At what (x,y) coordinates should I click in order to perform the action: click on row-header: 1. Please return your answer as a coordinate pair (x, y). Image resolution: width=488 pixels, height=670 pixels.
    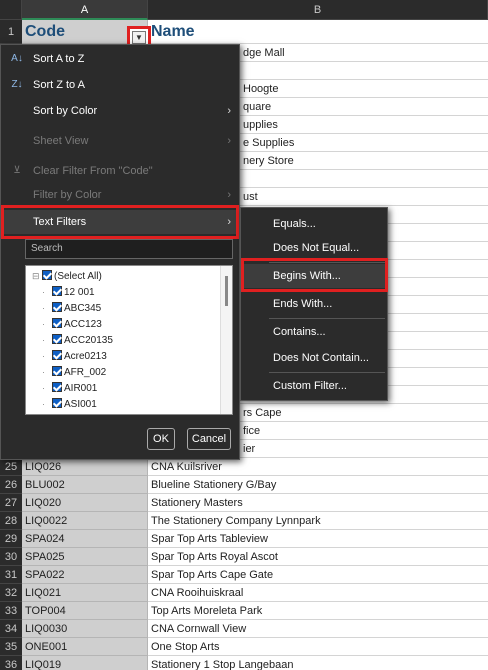
    Looking at the image, I should click on (11, 32).